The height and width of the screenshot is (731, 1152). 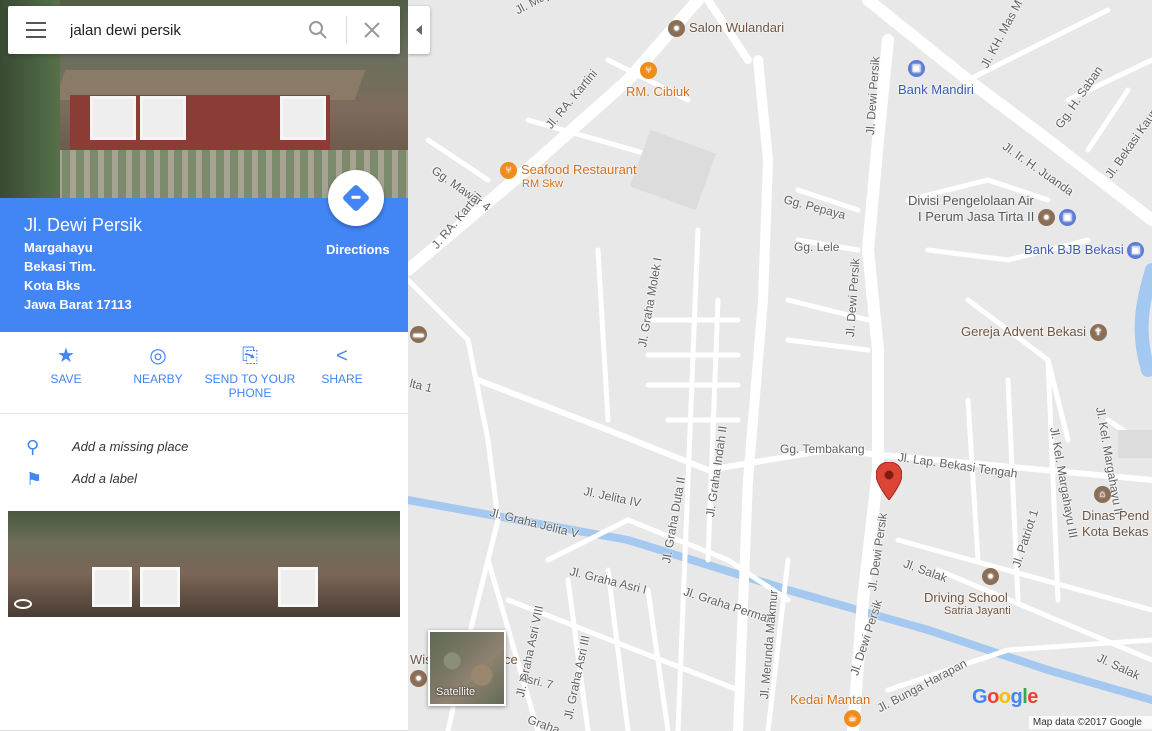 What do you see at coordinates (185, 30) in the screenshot?
I see `search-input` at bounding box center [185, 30].